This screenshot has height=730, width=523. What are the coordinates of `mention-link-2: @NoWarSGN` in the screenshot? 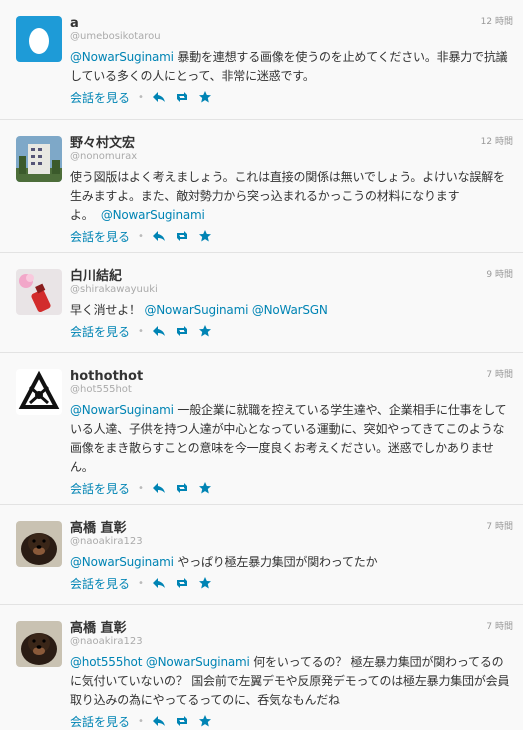 It's located at (290, 310).